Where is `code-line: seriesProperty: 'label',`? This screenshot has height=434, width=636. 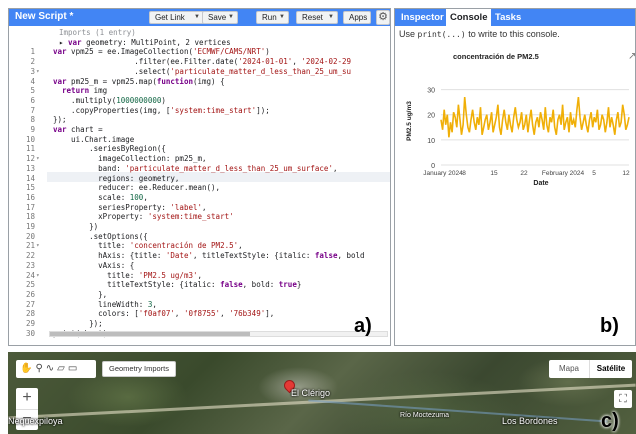
code-line: seriesProperty: 'label', is located at coordinates (129, 208).